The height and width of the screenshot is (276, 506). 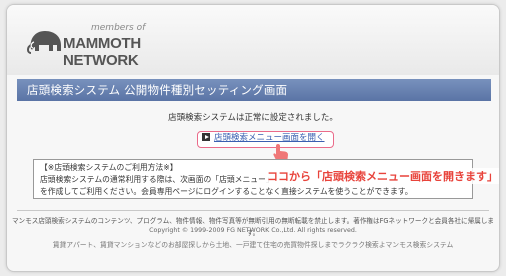 What do you see at coordinates (206, 137) in the screenshot?
I see `play-icon` at bounding box center [206, 137].